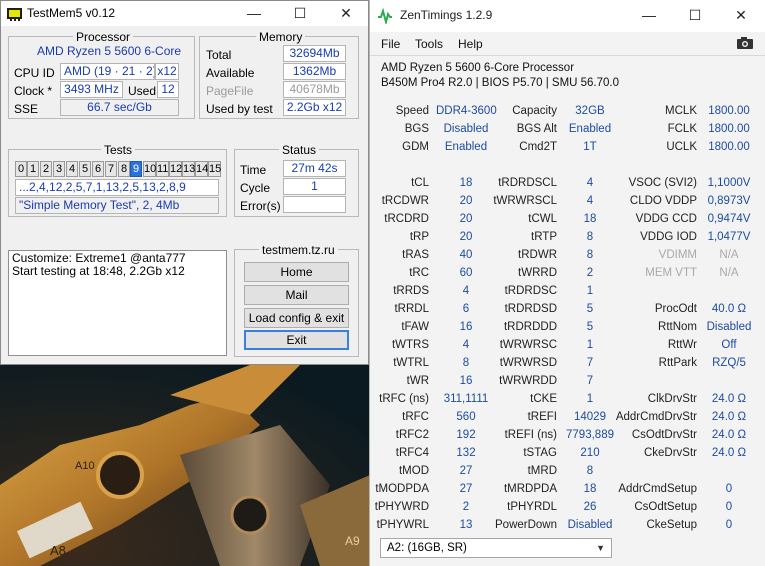  I want to click on timing-value: 32GB, so click(590, 111).